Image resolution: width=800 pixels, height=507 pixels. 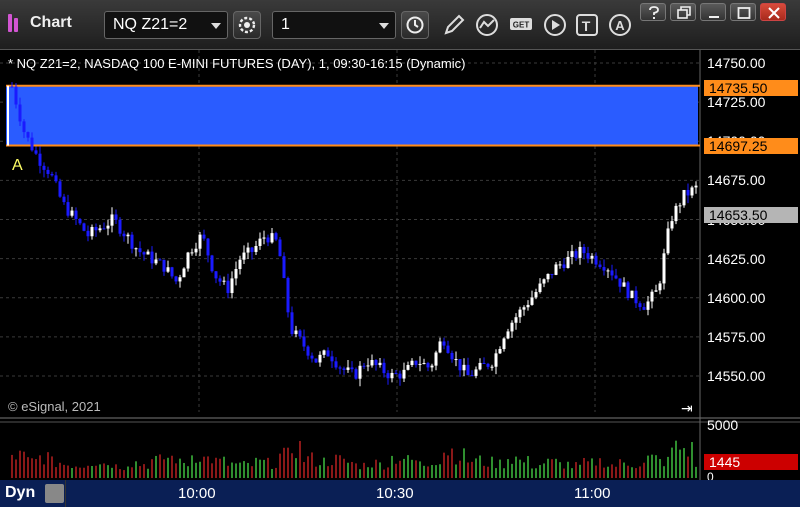 I want to click on symbol-settings-button, so click(x=247, y=25).